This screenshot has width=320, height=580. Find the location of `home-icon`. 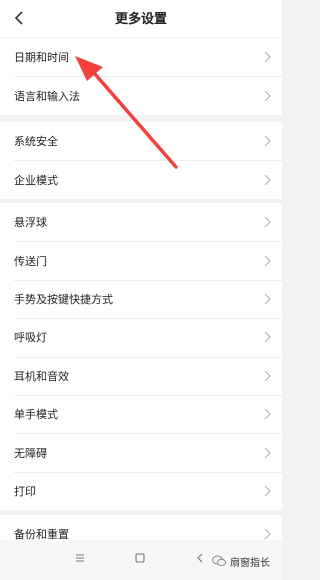

home-icon is located at coordinates (140, 558).